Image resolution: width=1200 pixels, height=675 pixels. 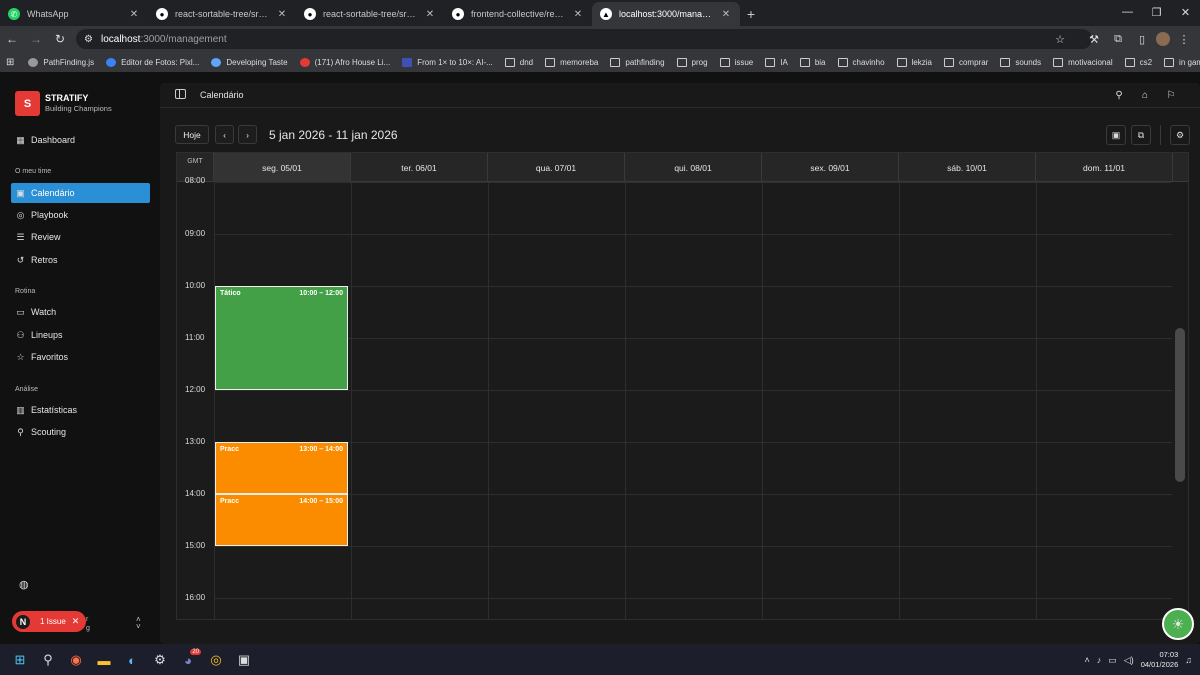 What do you see at coordinates (693, 182) in the screenshot?
I see `hour-line` at bounding box center [693, 182].